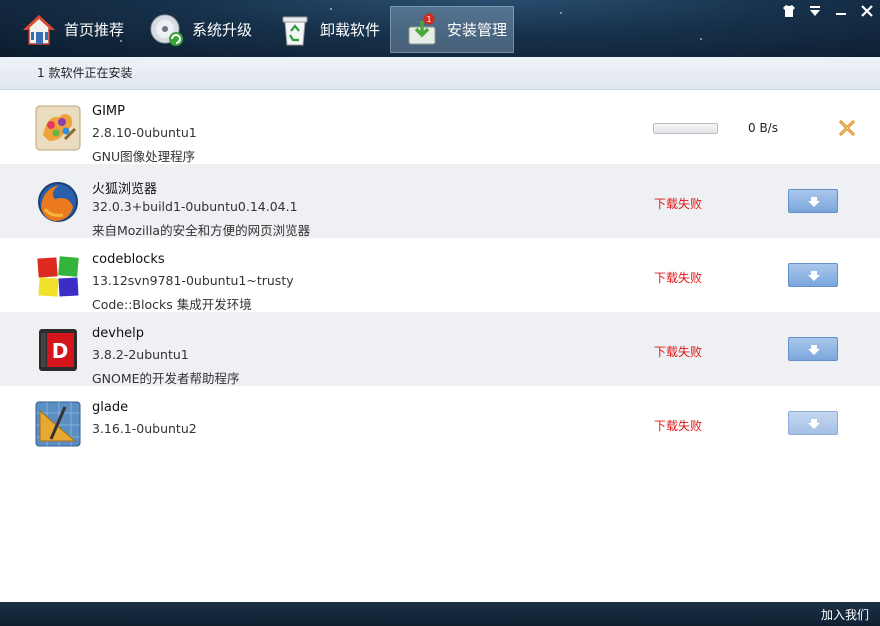 This screenshot has width=880, height=626. What do you see at coordinates (440, 73) in the screenshot?
I see `install-status-bar: 1 款软件正在安装` at bounding box center [440, 73].